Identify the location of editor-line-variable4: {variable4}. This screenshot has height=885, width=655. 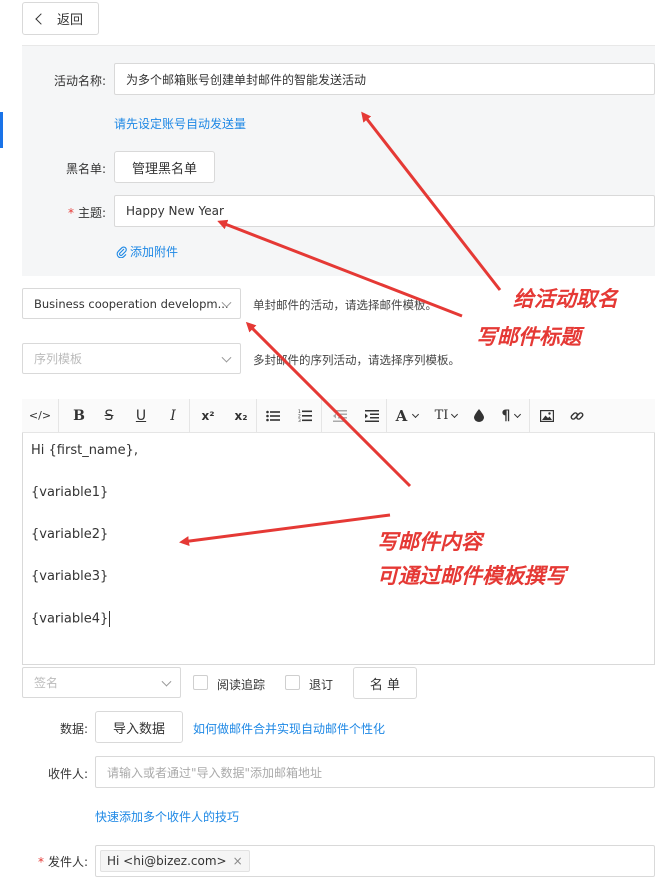
(70, 619).